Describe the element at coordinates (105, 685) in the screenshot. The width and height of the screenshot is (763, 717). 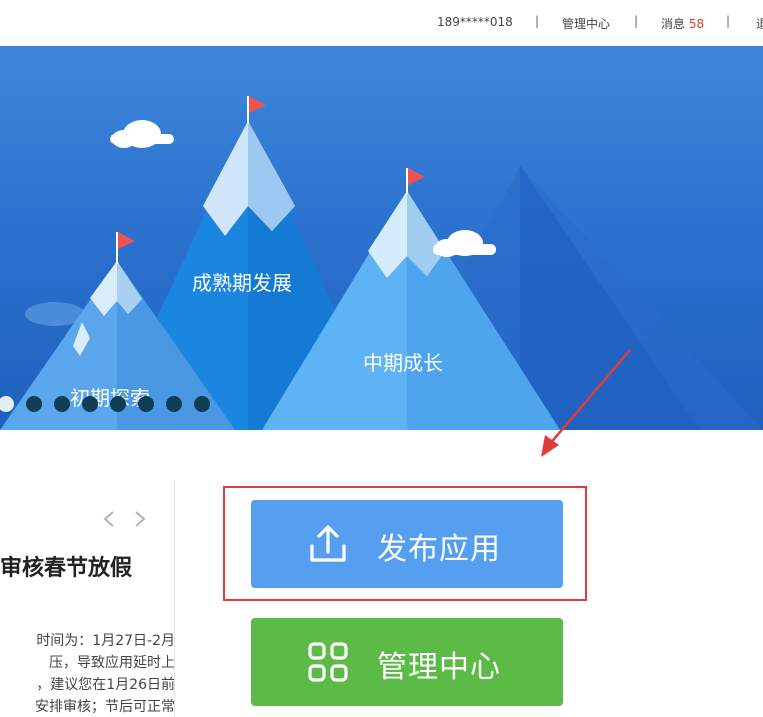
I see `announcement-line: ，建议您在1月26日前` at that location.